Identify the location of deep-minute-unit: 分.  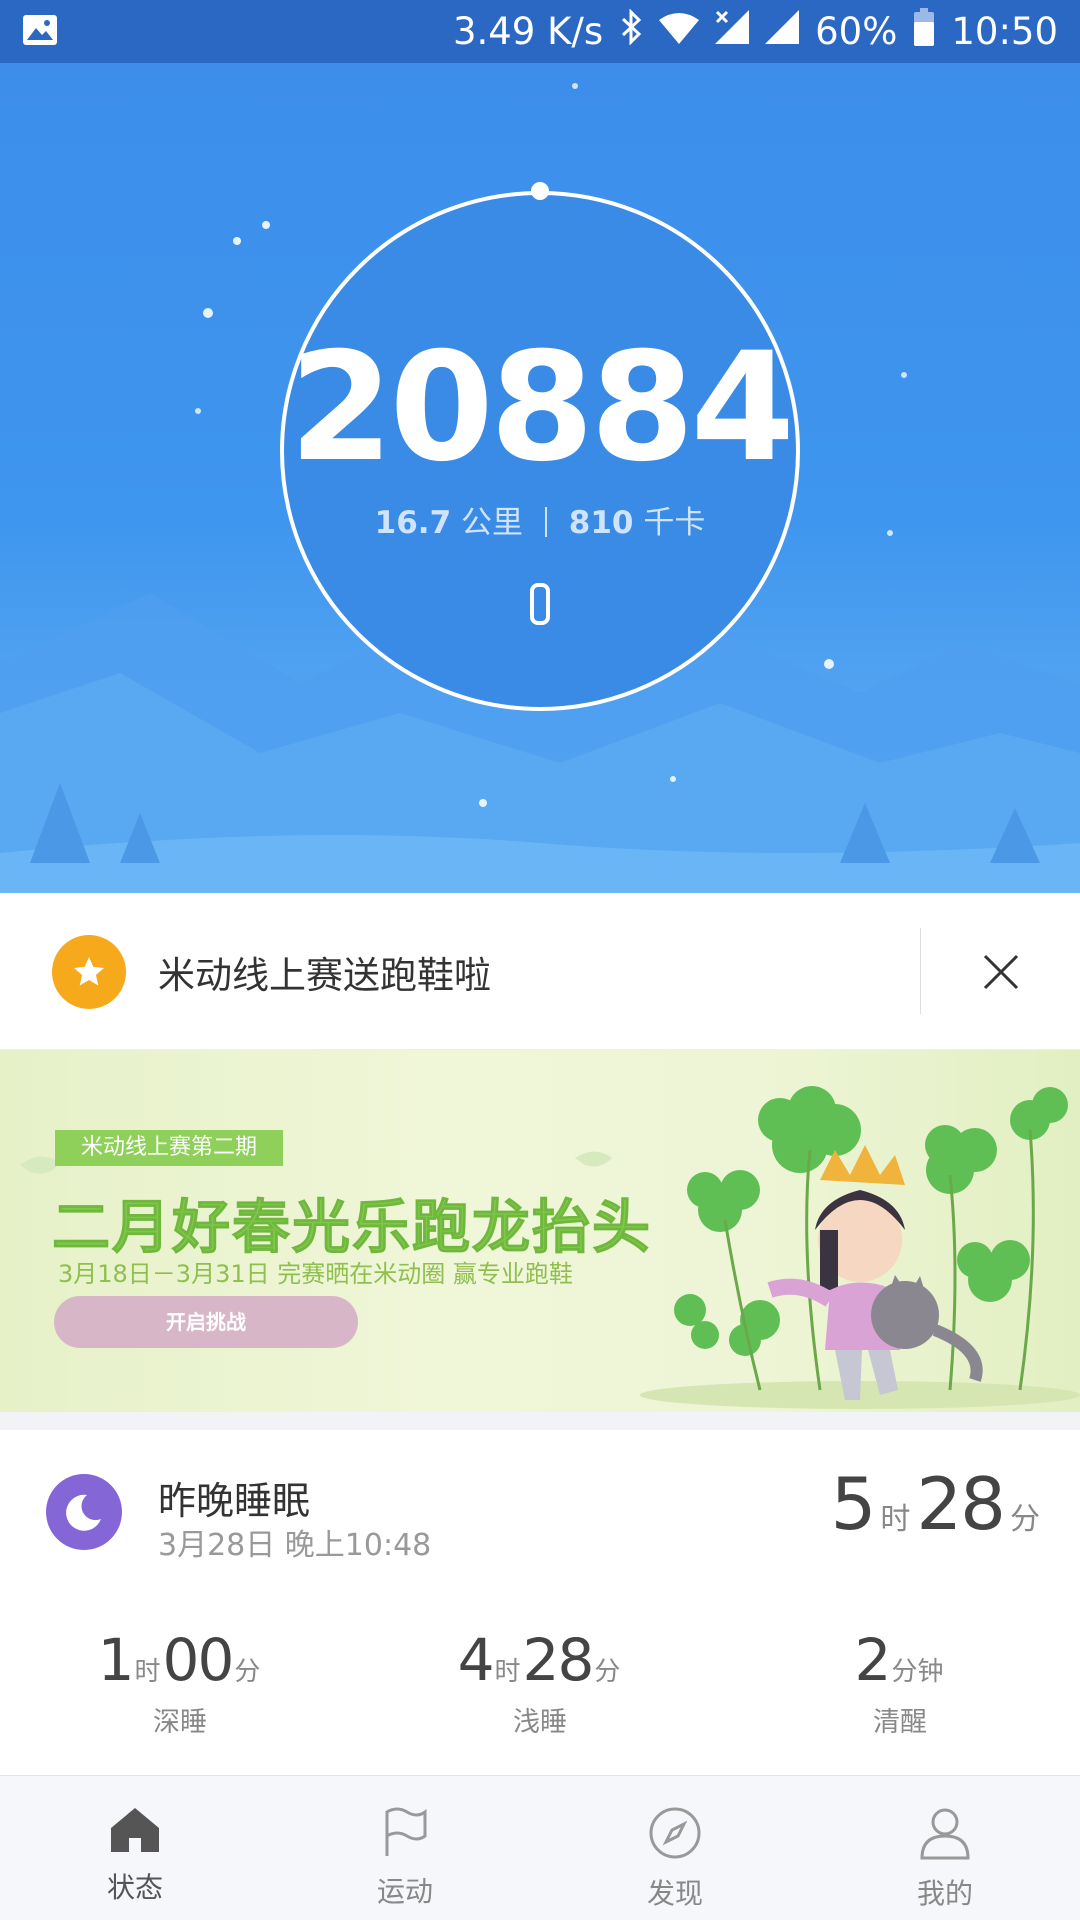
(247, 1672).